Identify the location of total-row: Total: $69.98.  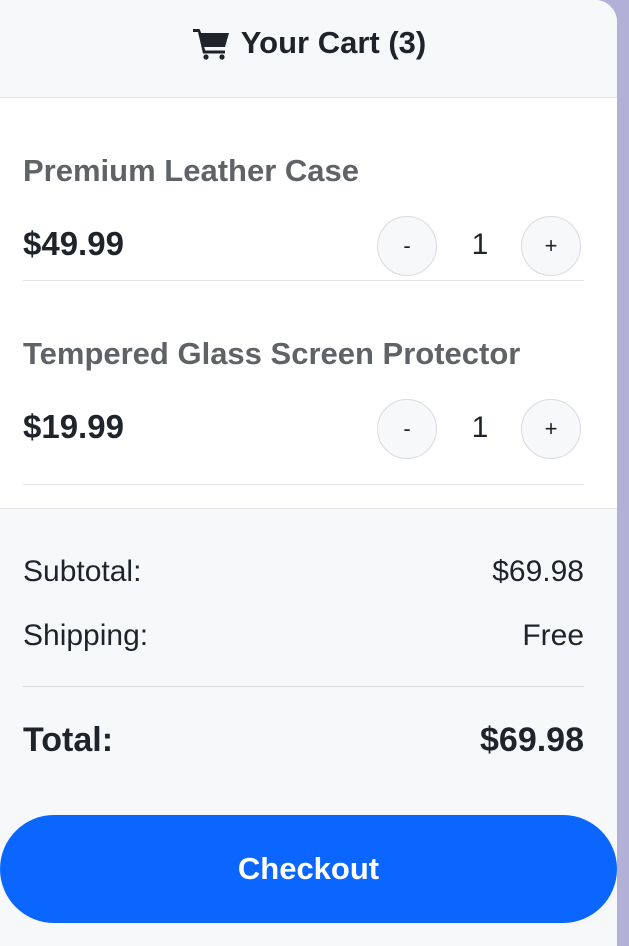
(303, 740).